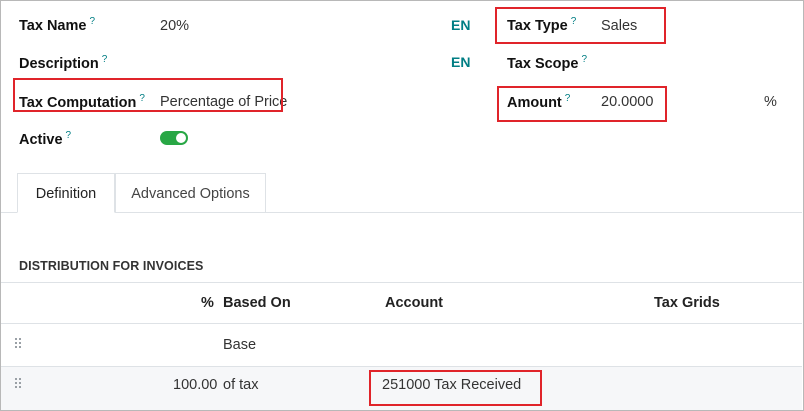 The height and width of the screenshot is (411, 804). What do you see at coordinates (257, 303) in the screenshot?
I see `column-header-based-on: Based On` at bounding box center [257, 303].